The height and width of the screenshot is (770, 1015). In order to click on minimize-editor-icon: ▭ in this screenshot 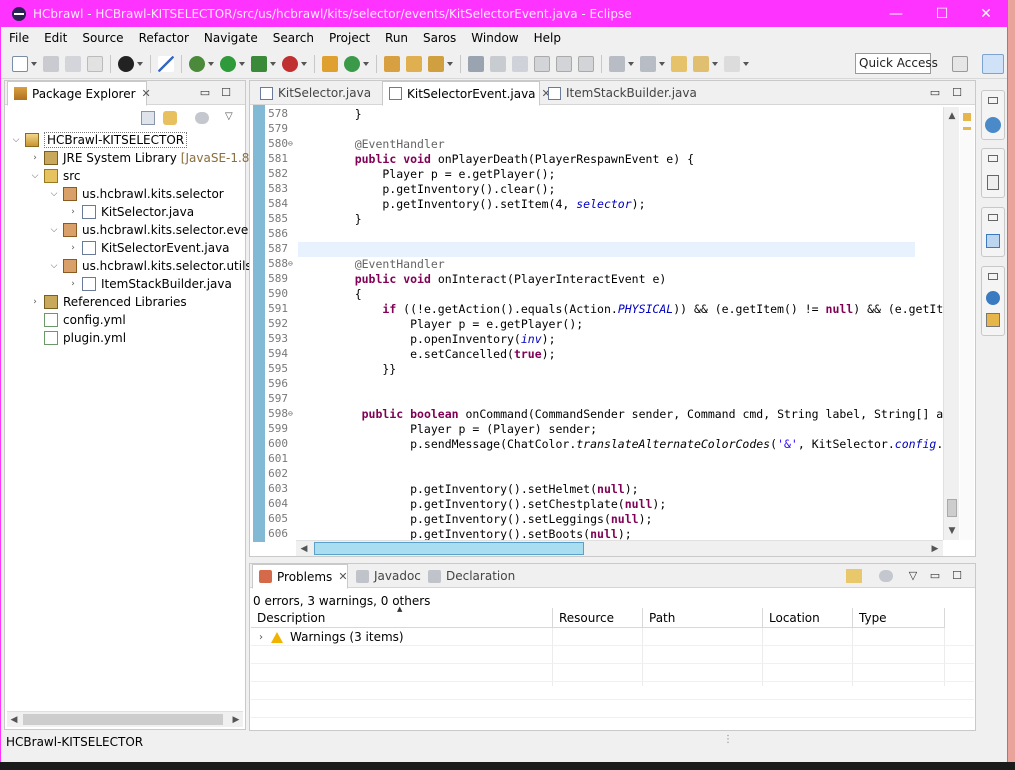, I will do `click(935, 92)`.